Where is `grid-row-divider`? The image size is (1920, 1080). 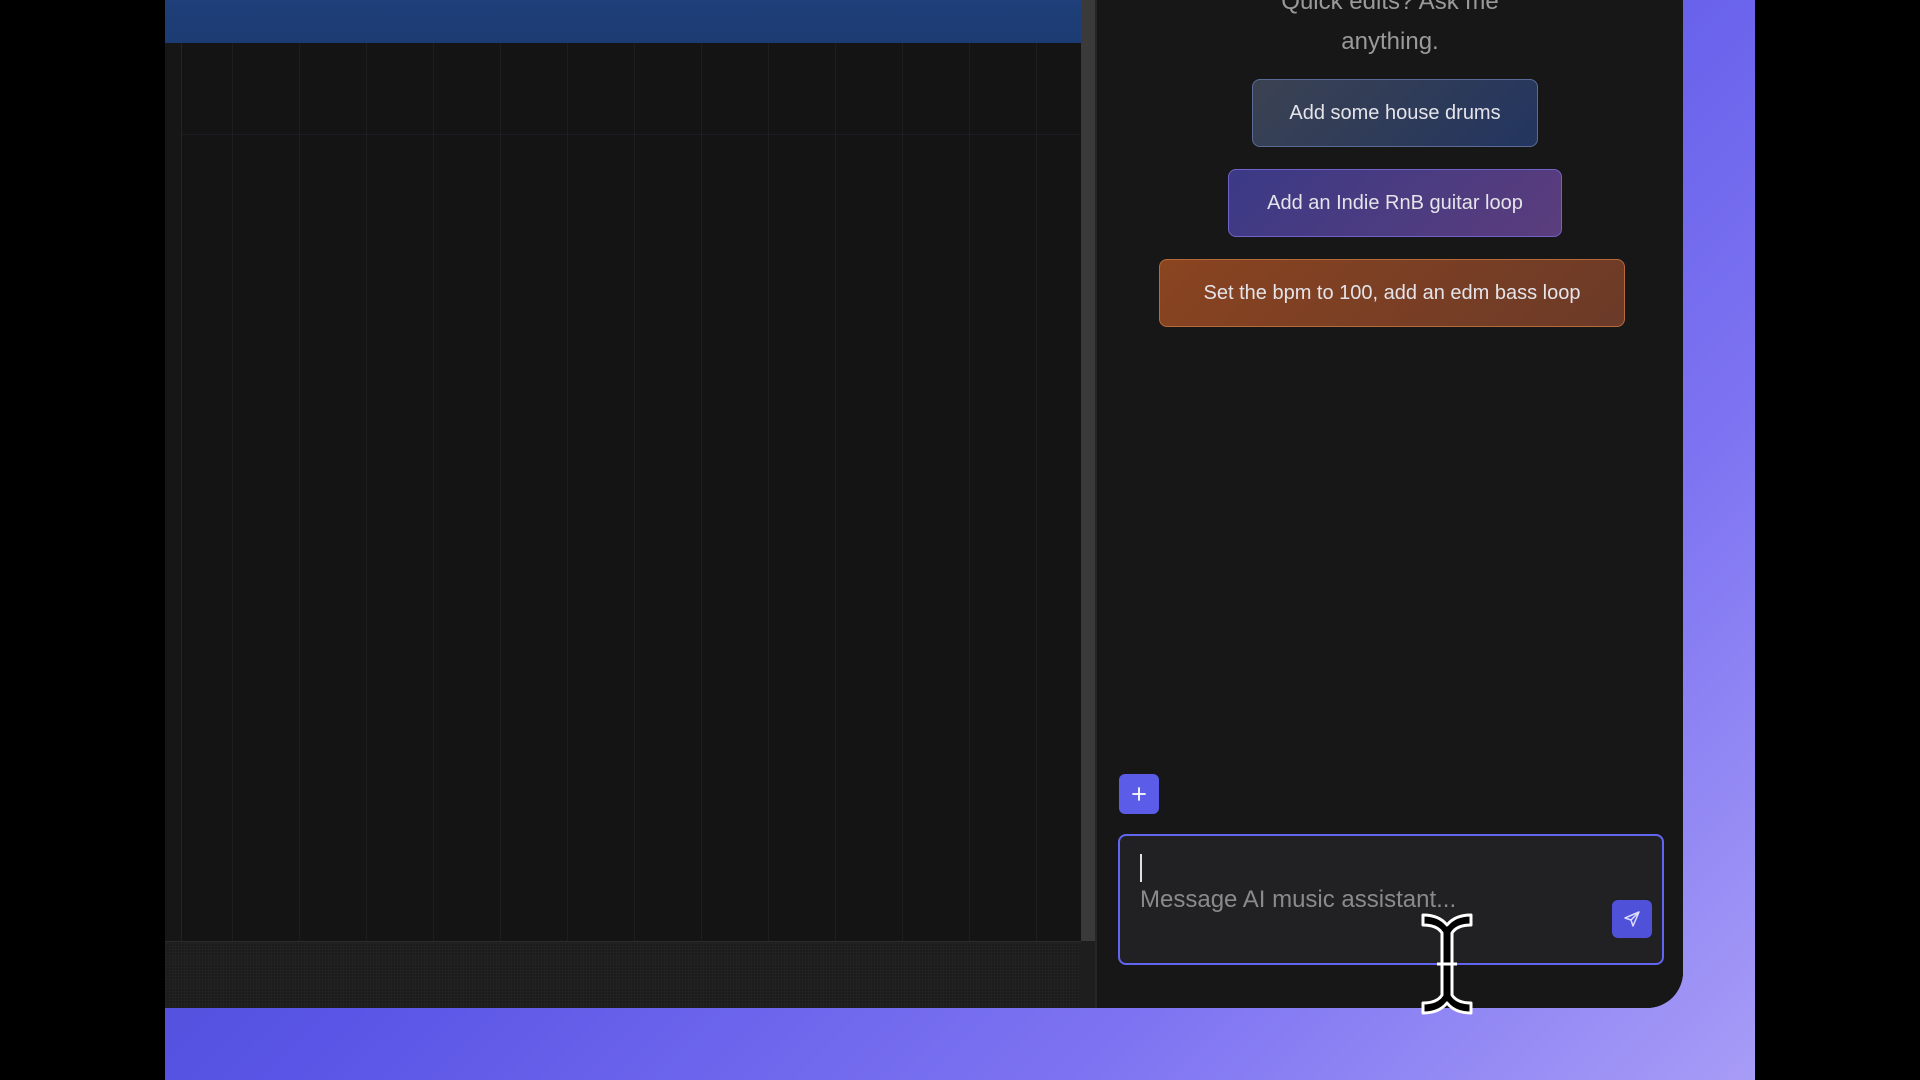 grid-row-divider is located at coordinates (623, 134).